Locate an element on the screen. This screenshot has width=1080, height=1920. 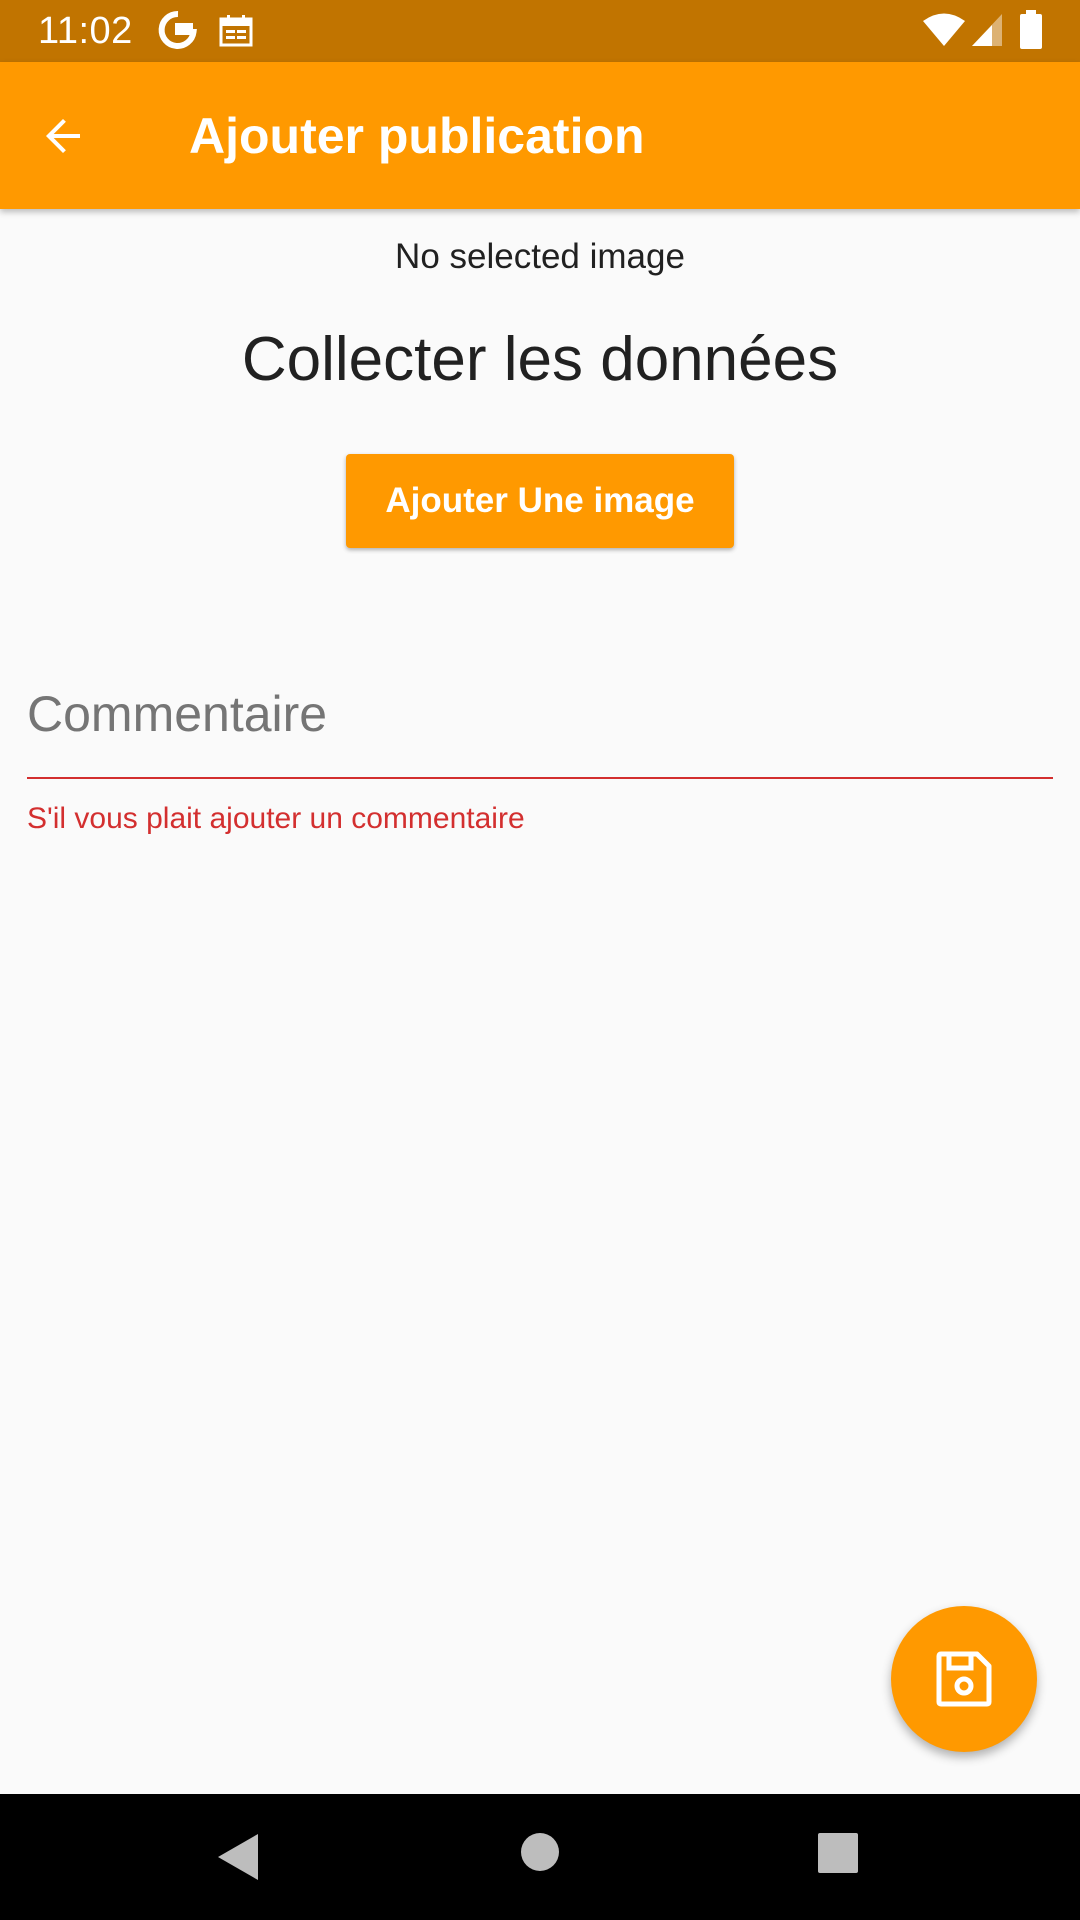
navigation-bar is located at coordinates (540, 1857).